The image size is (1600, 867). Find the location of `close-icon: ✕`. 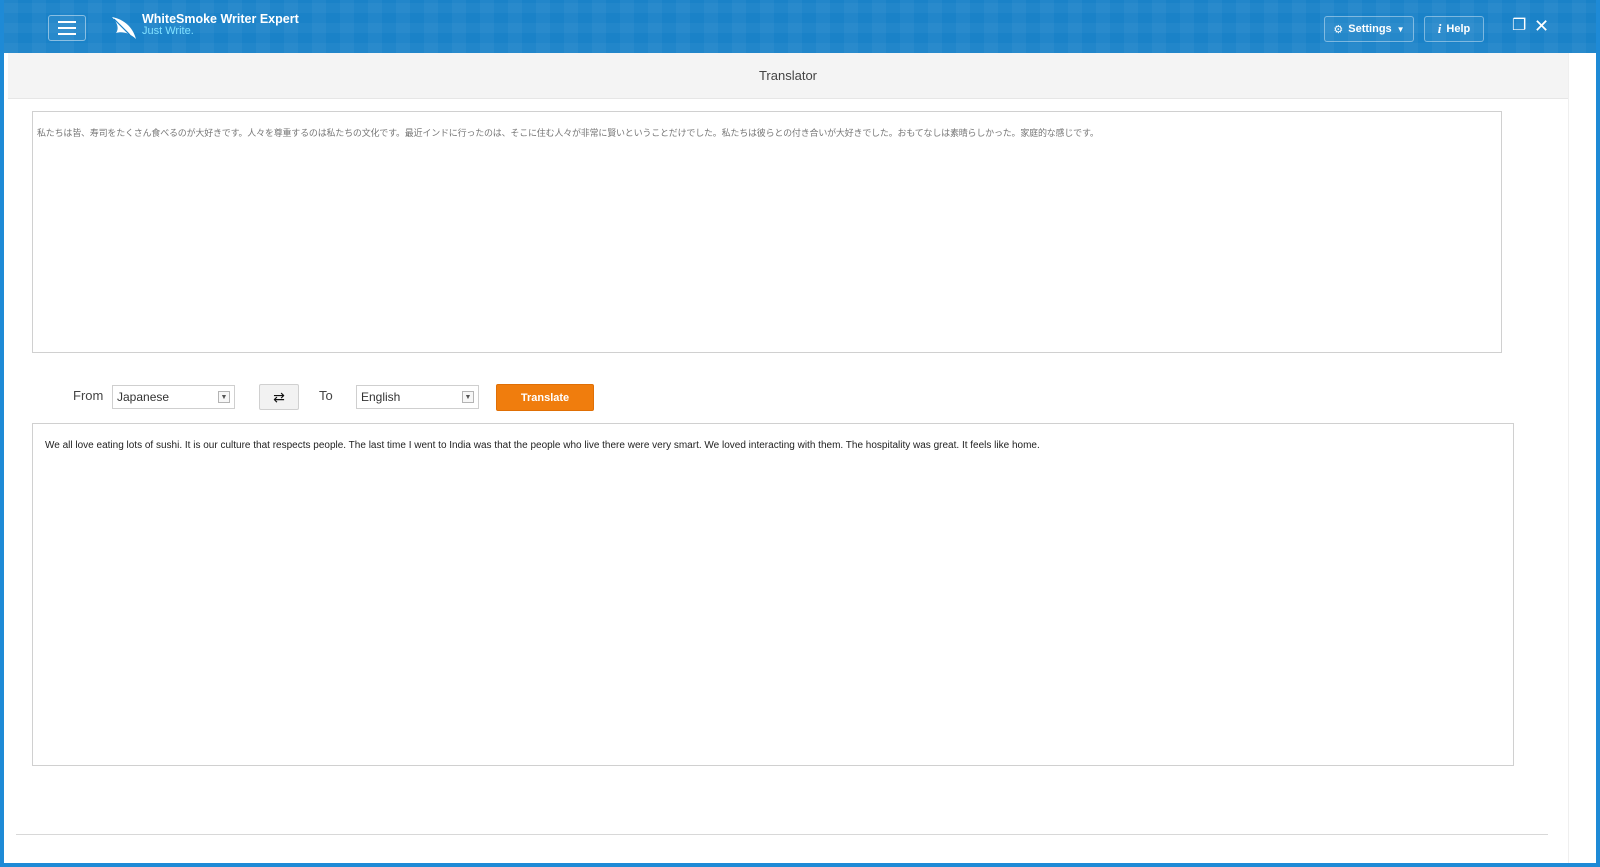

close-icon: ✕ is located at coordinates (1541, 26).